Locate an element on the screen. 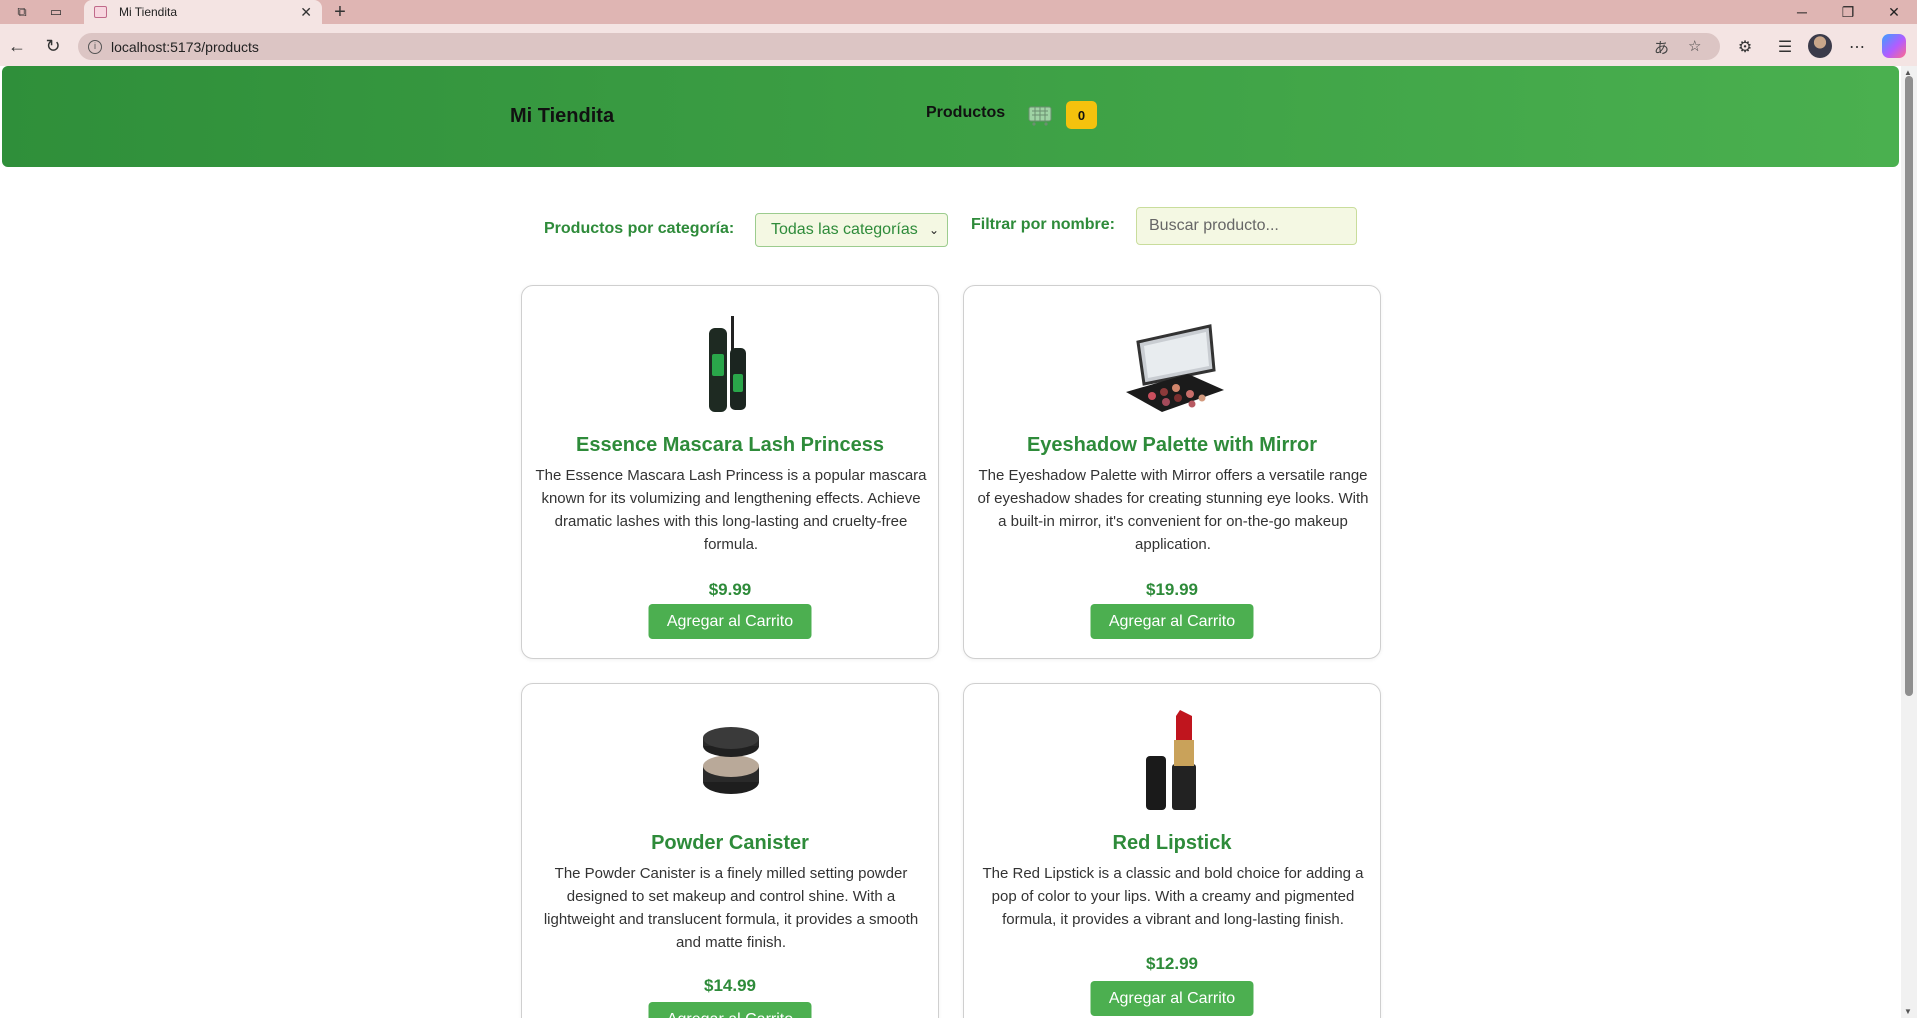 This screenshot has width=1917, height=1018. maximize-button: ❐ is located at coordinates (1848, 12).